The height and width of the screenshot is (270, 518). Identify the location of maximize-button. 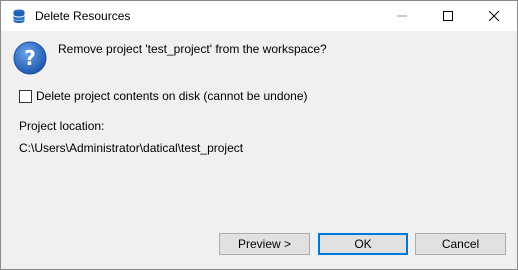
(448, 16).